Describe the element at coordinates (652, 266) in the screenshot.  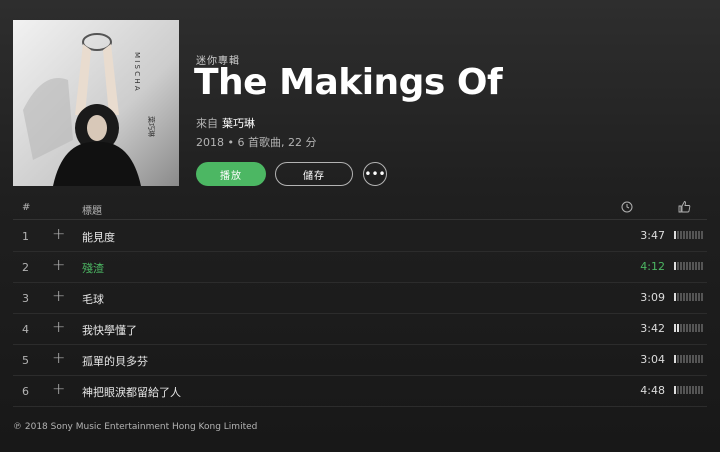
I see `track-duration: 4:12` at that location.